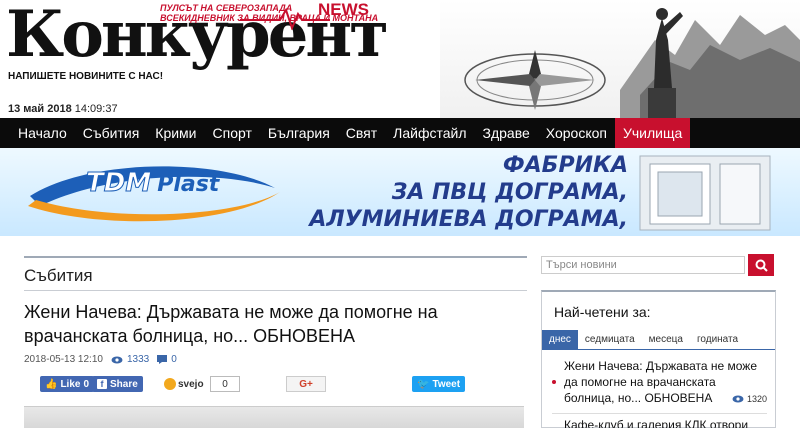 The width and height of the screenshot is (800, 428). What do you see at coordinates (86, 384) in the screenshot?
I see `like-count: 0` at bounding box center [86, 384].